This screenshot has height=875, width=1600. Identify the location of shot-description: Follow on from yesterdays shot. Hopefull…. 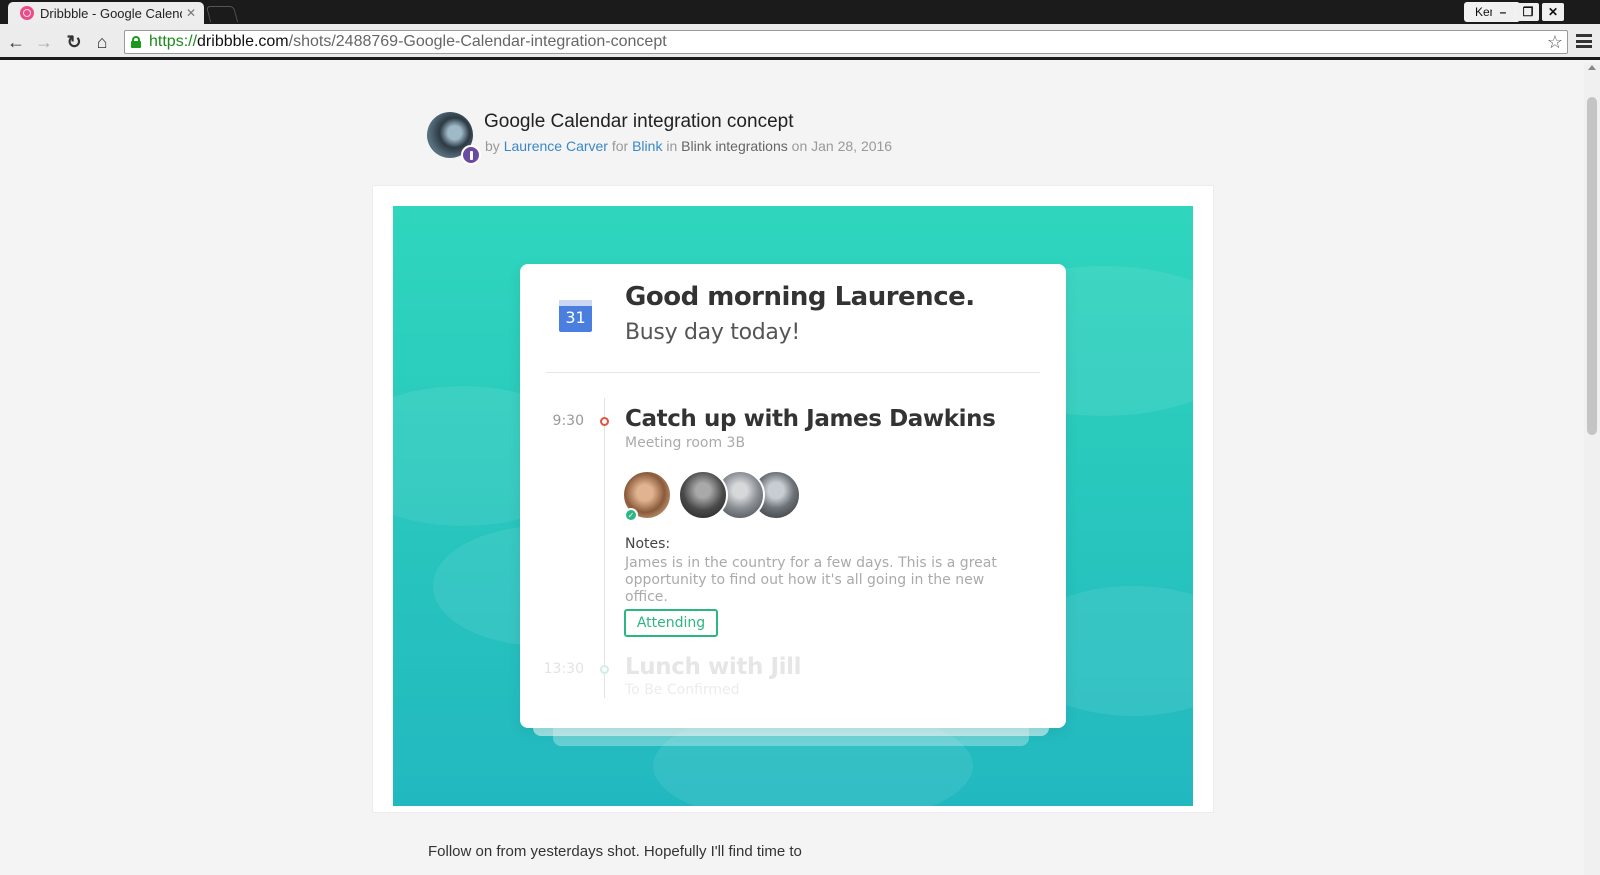
(615, 851).